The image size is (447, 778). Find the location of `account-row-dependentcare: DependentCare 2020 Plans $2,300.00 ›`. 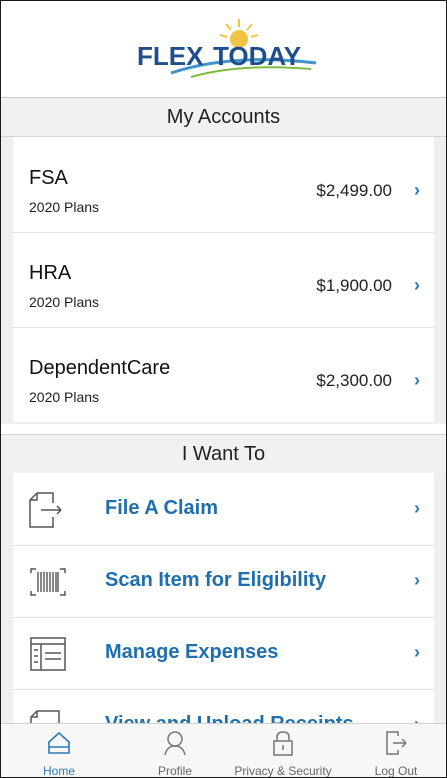

account-row-dependentcare: DependentCare 2020 Plans $2,300.00 › is located at coordinates (223, 374).